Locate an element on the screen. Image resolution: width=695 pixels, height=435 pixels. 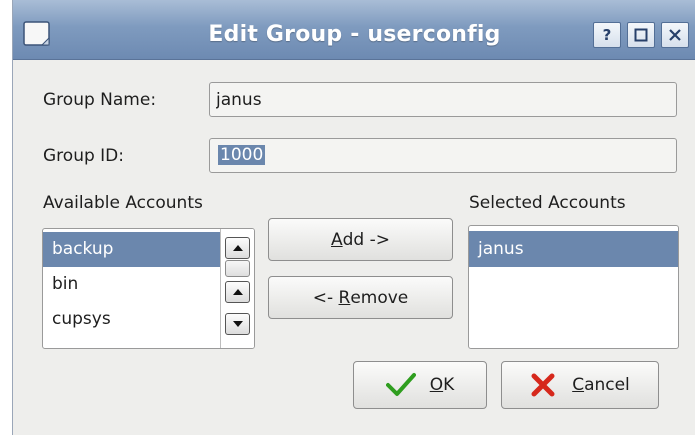
help-icon: ? is located at coordinates (607, 35).